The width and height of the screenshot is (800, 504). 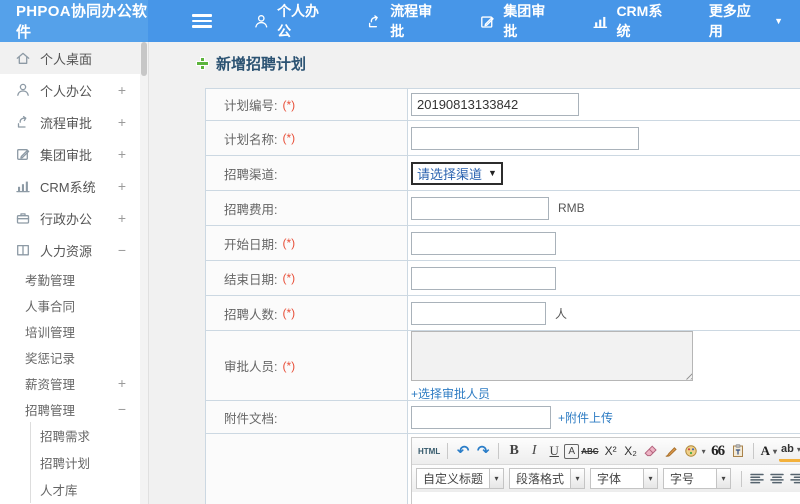 I want to click on editor-combo: 自定义标题 ▾, so click(x=460, y=478).